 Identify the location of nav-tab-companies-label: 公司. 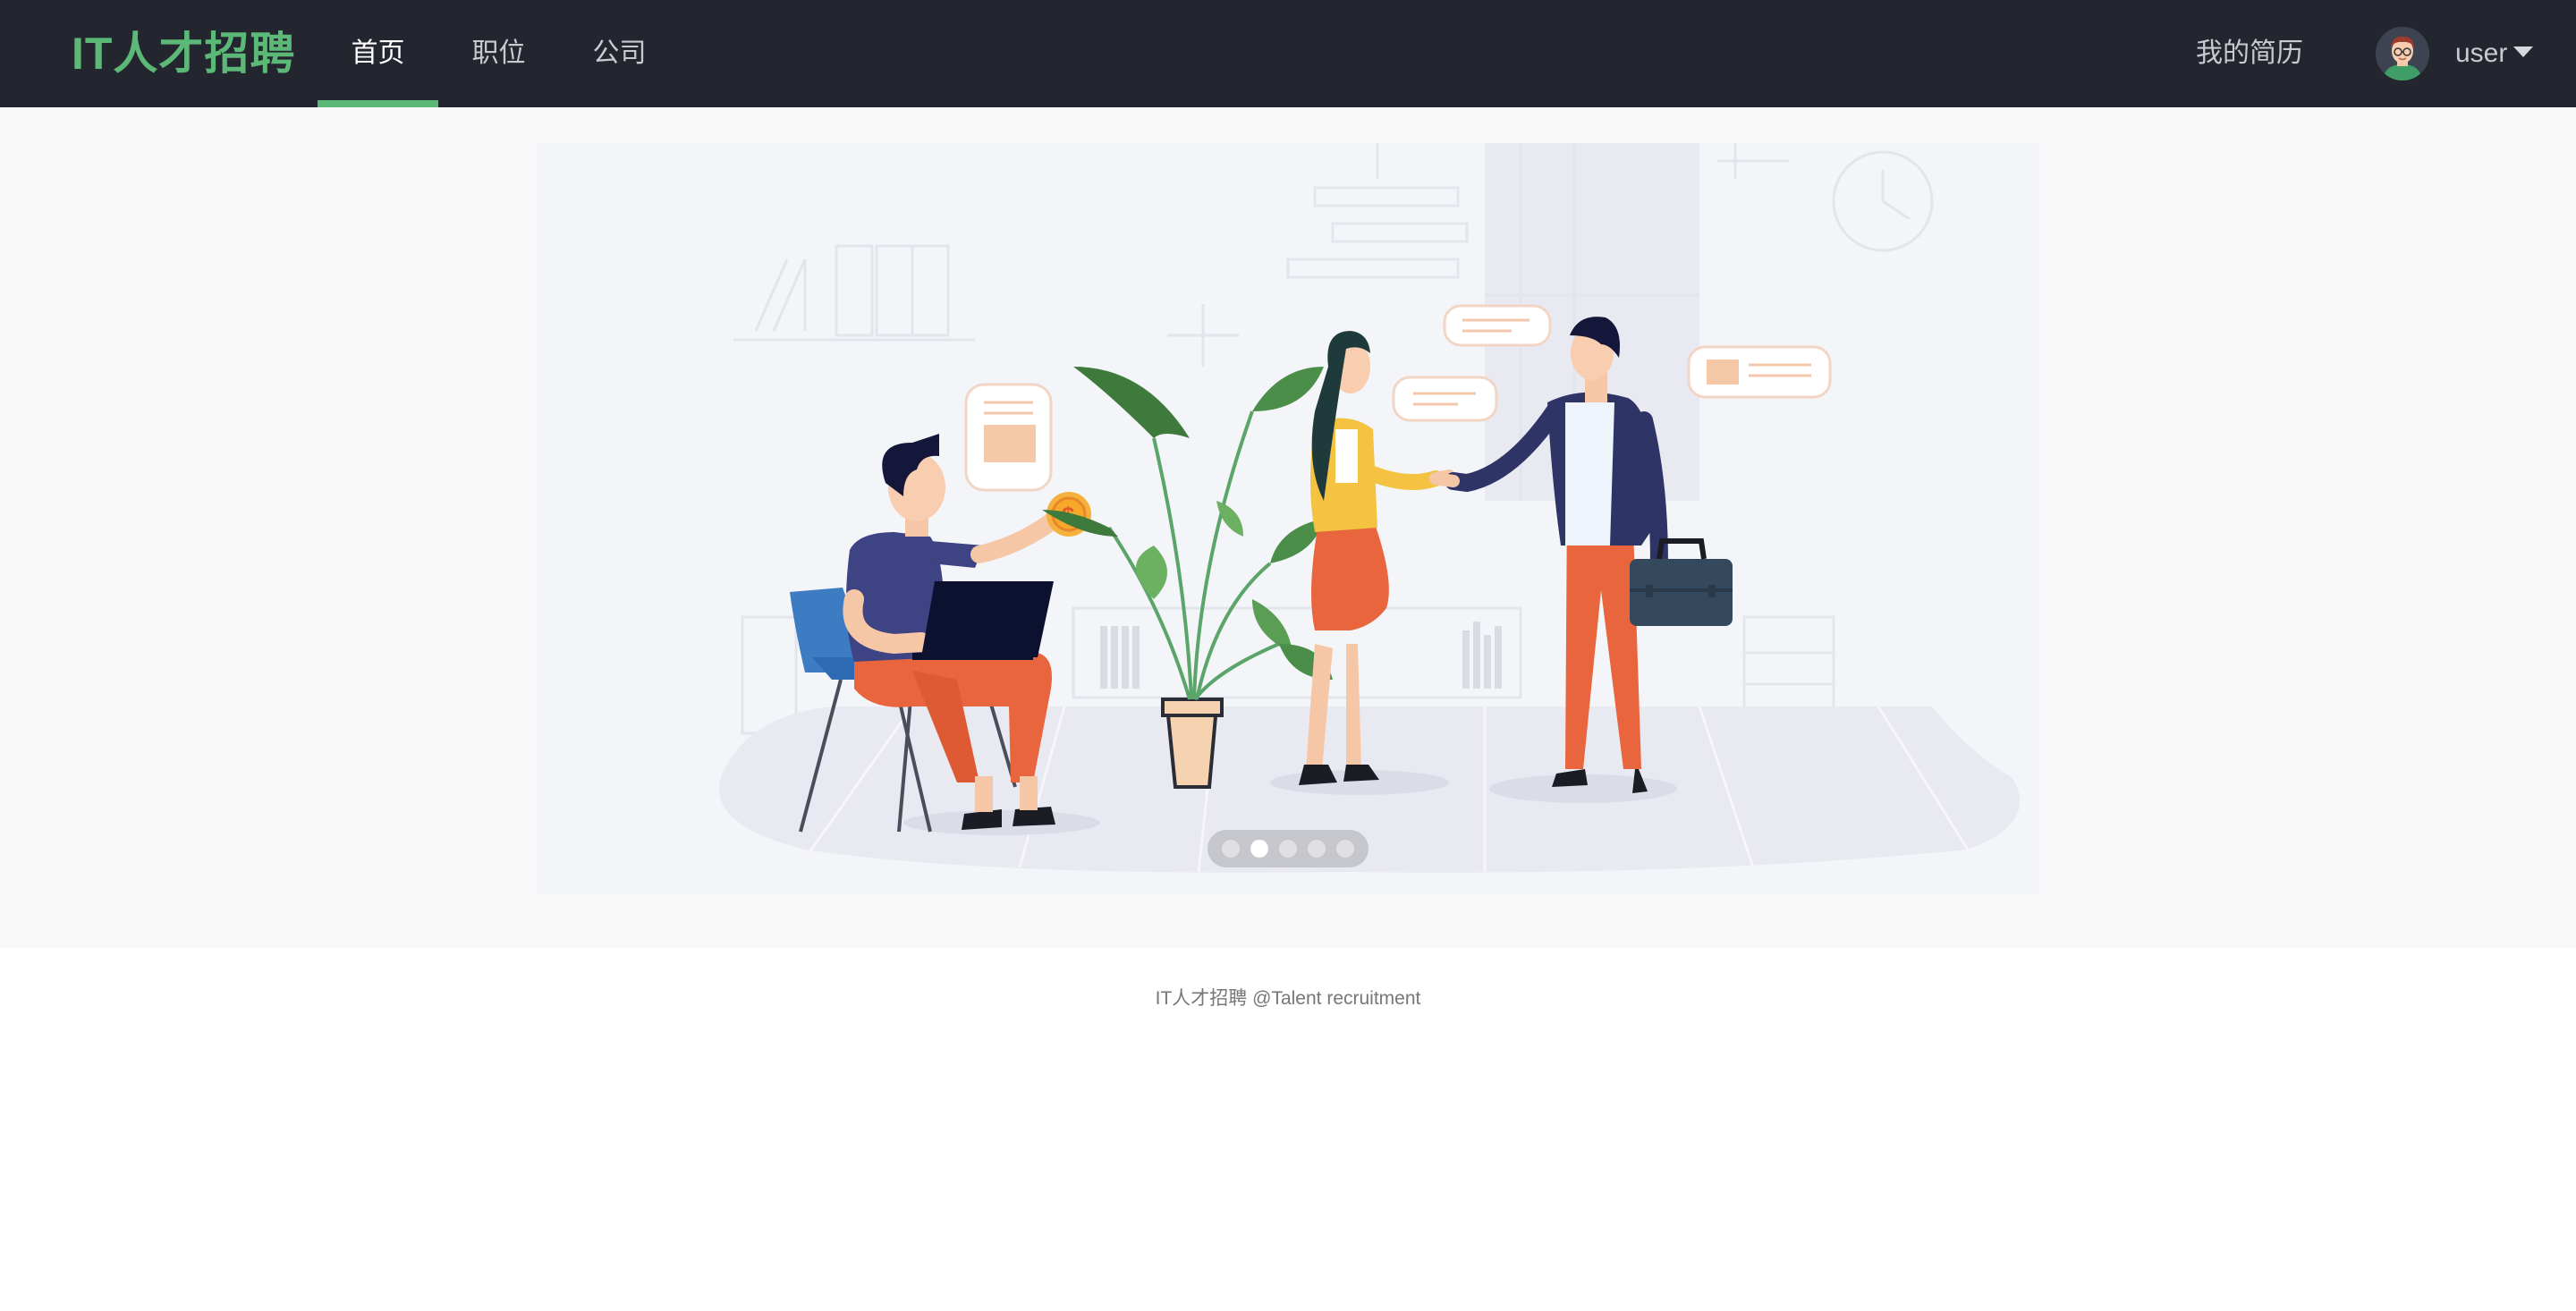
(619, 53).